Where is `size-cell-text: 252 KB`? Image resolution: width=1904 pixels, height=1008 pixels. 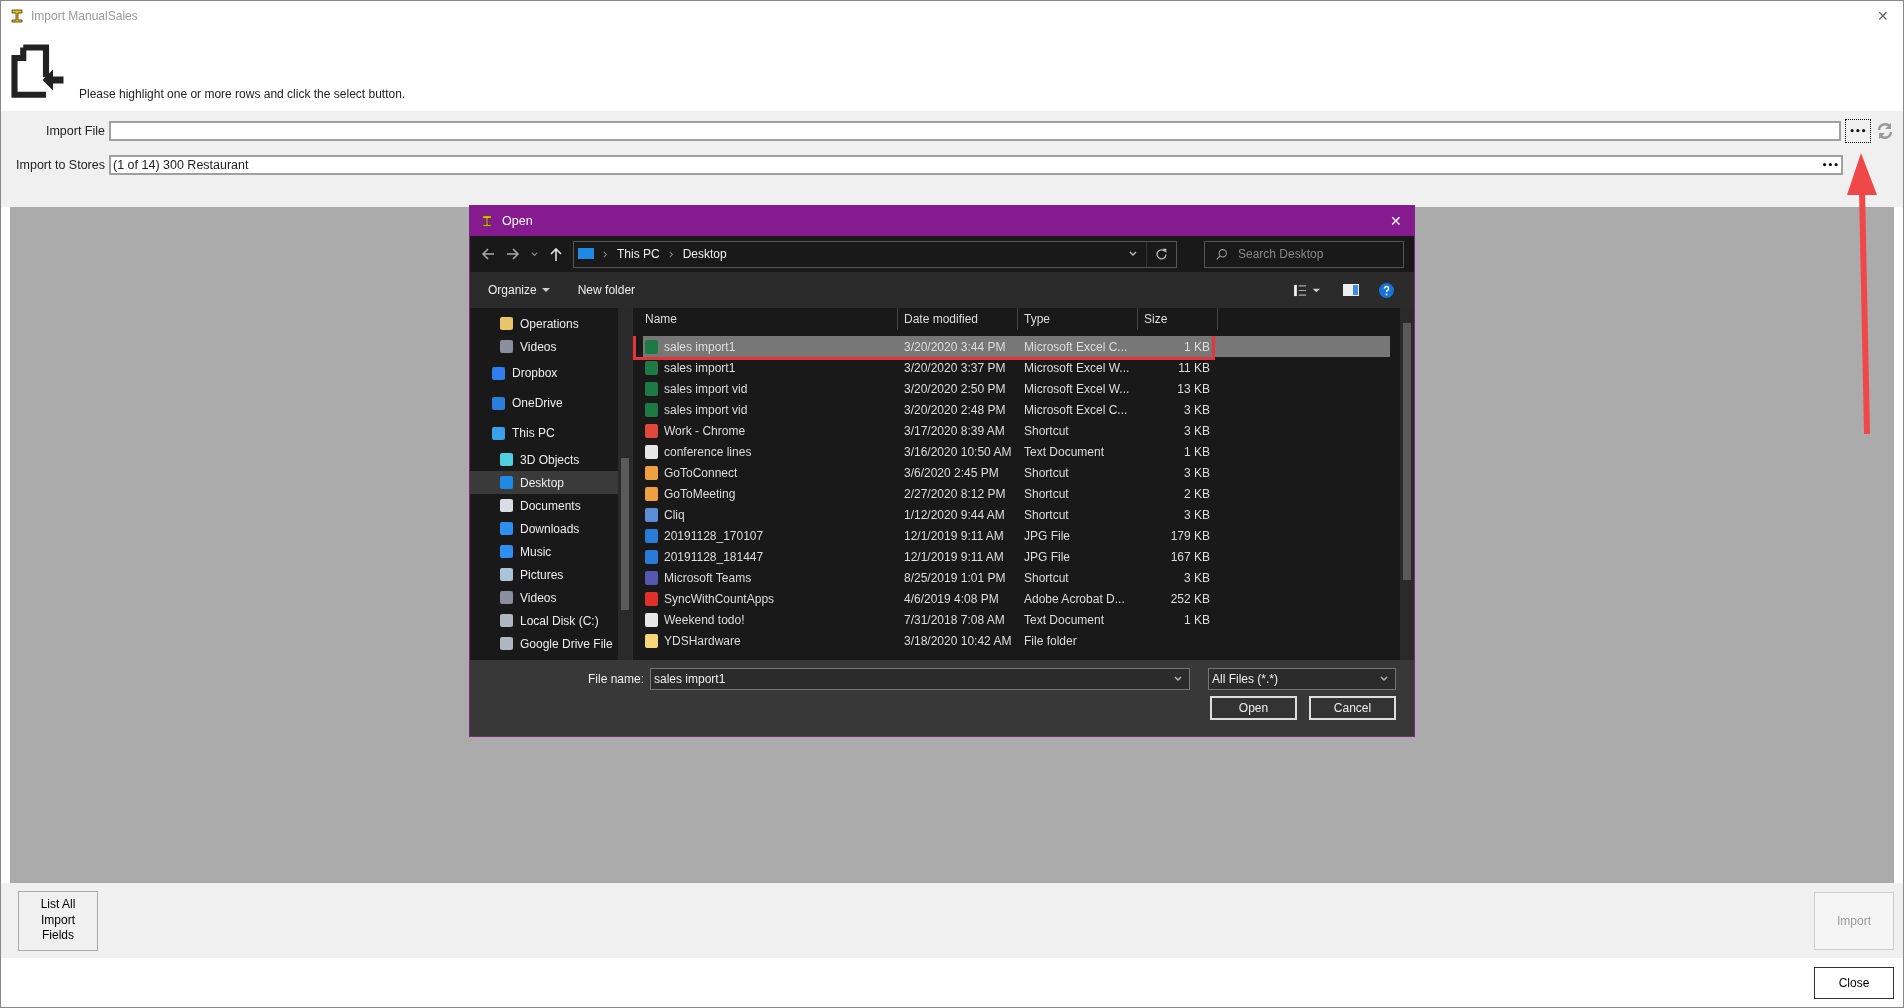
size-cell-text: 252 KB is located at coordinates (1189, 598).